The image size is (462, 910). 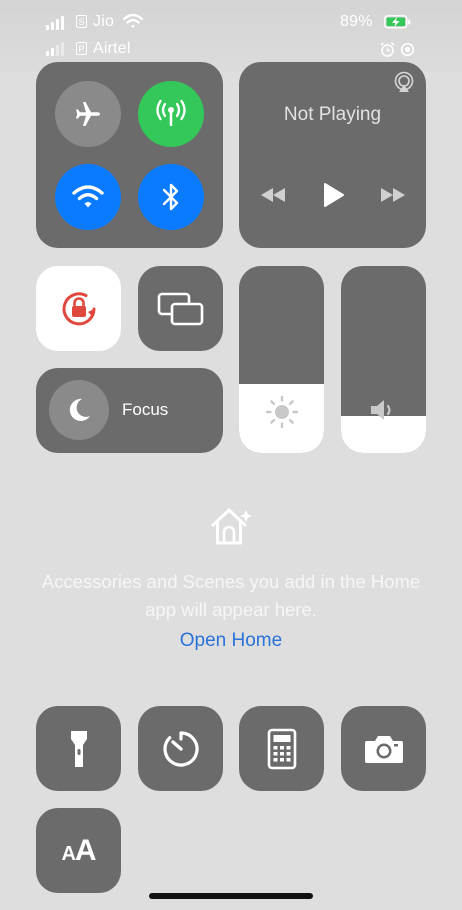 I want to click on timer-icon, so click(x=180, y=748).